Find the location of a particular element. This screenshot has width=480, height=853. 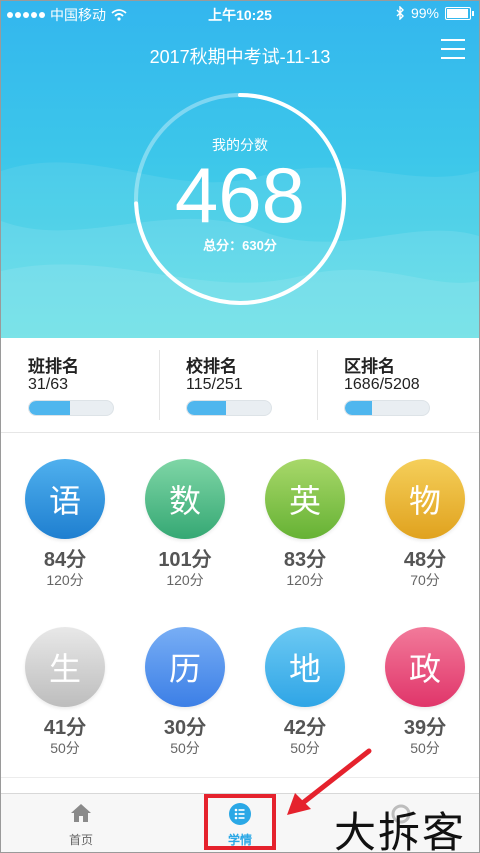

subject-icon-biology: 生 is located at coordinates (65, 667).